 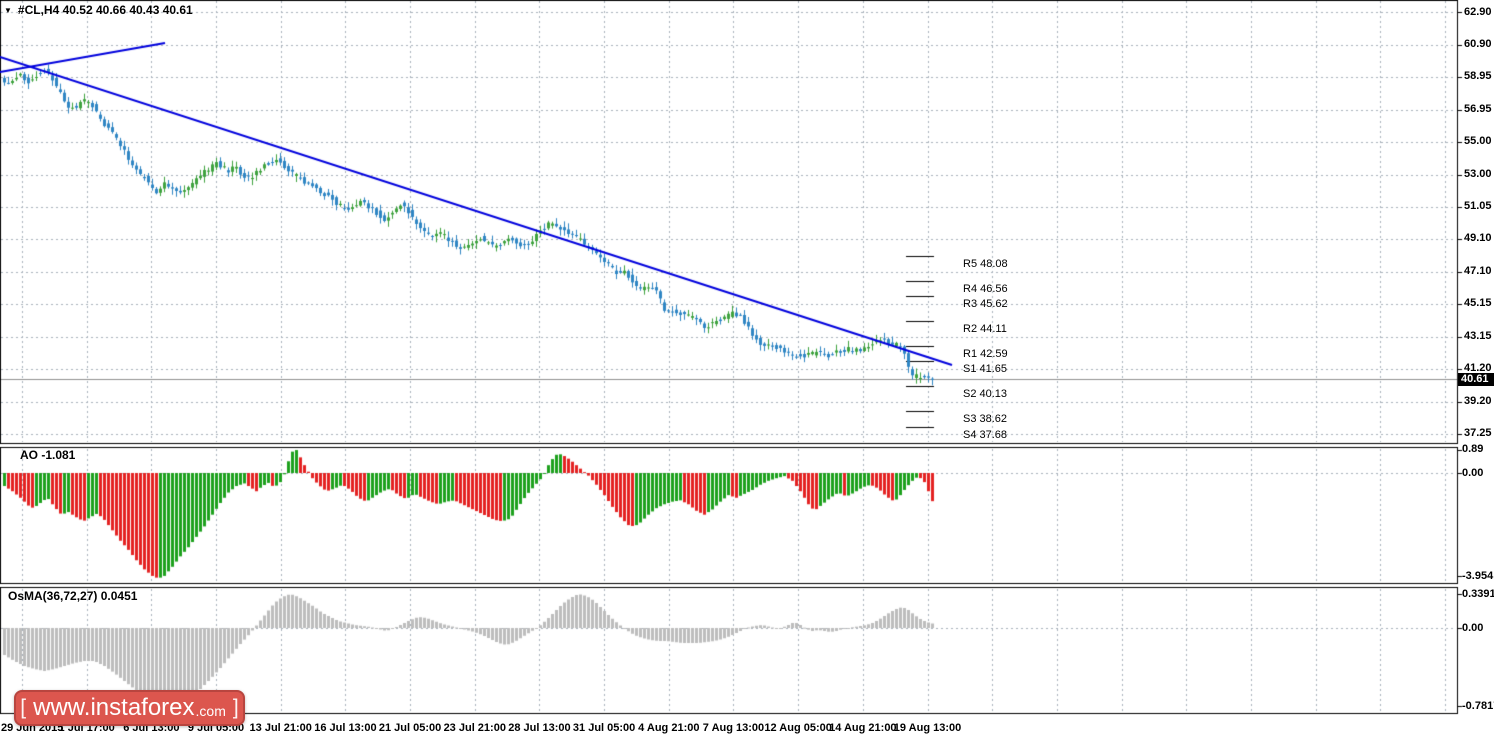 What do you see at coordinates (345, 728) in the screenshot?
I see `time-axis-label: 16 Jul 13:00` at bounding box center [345, 728].